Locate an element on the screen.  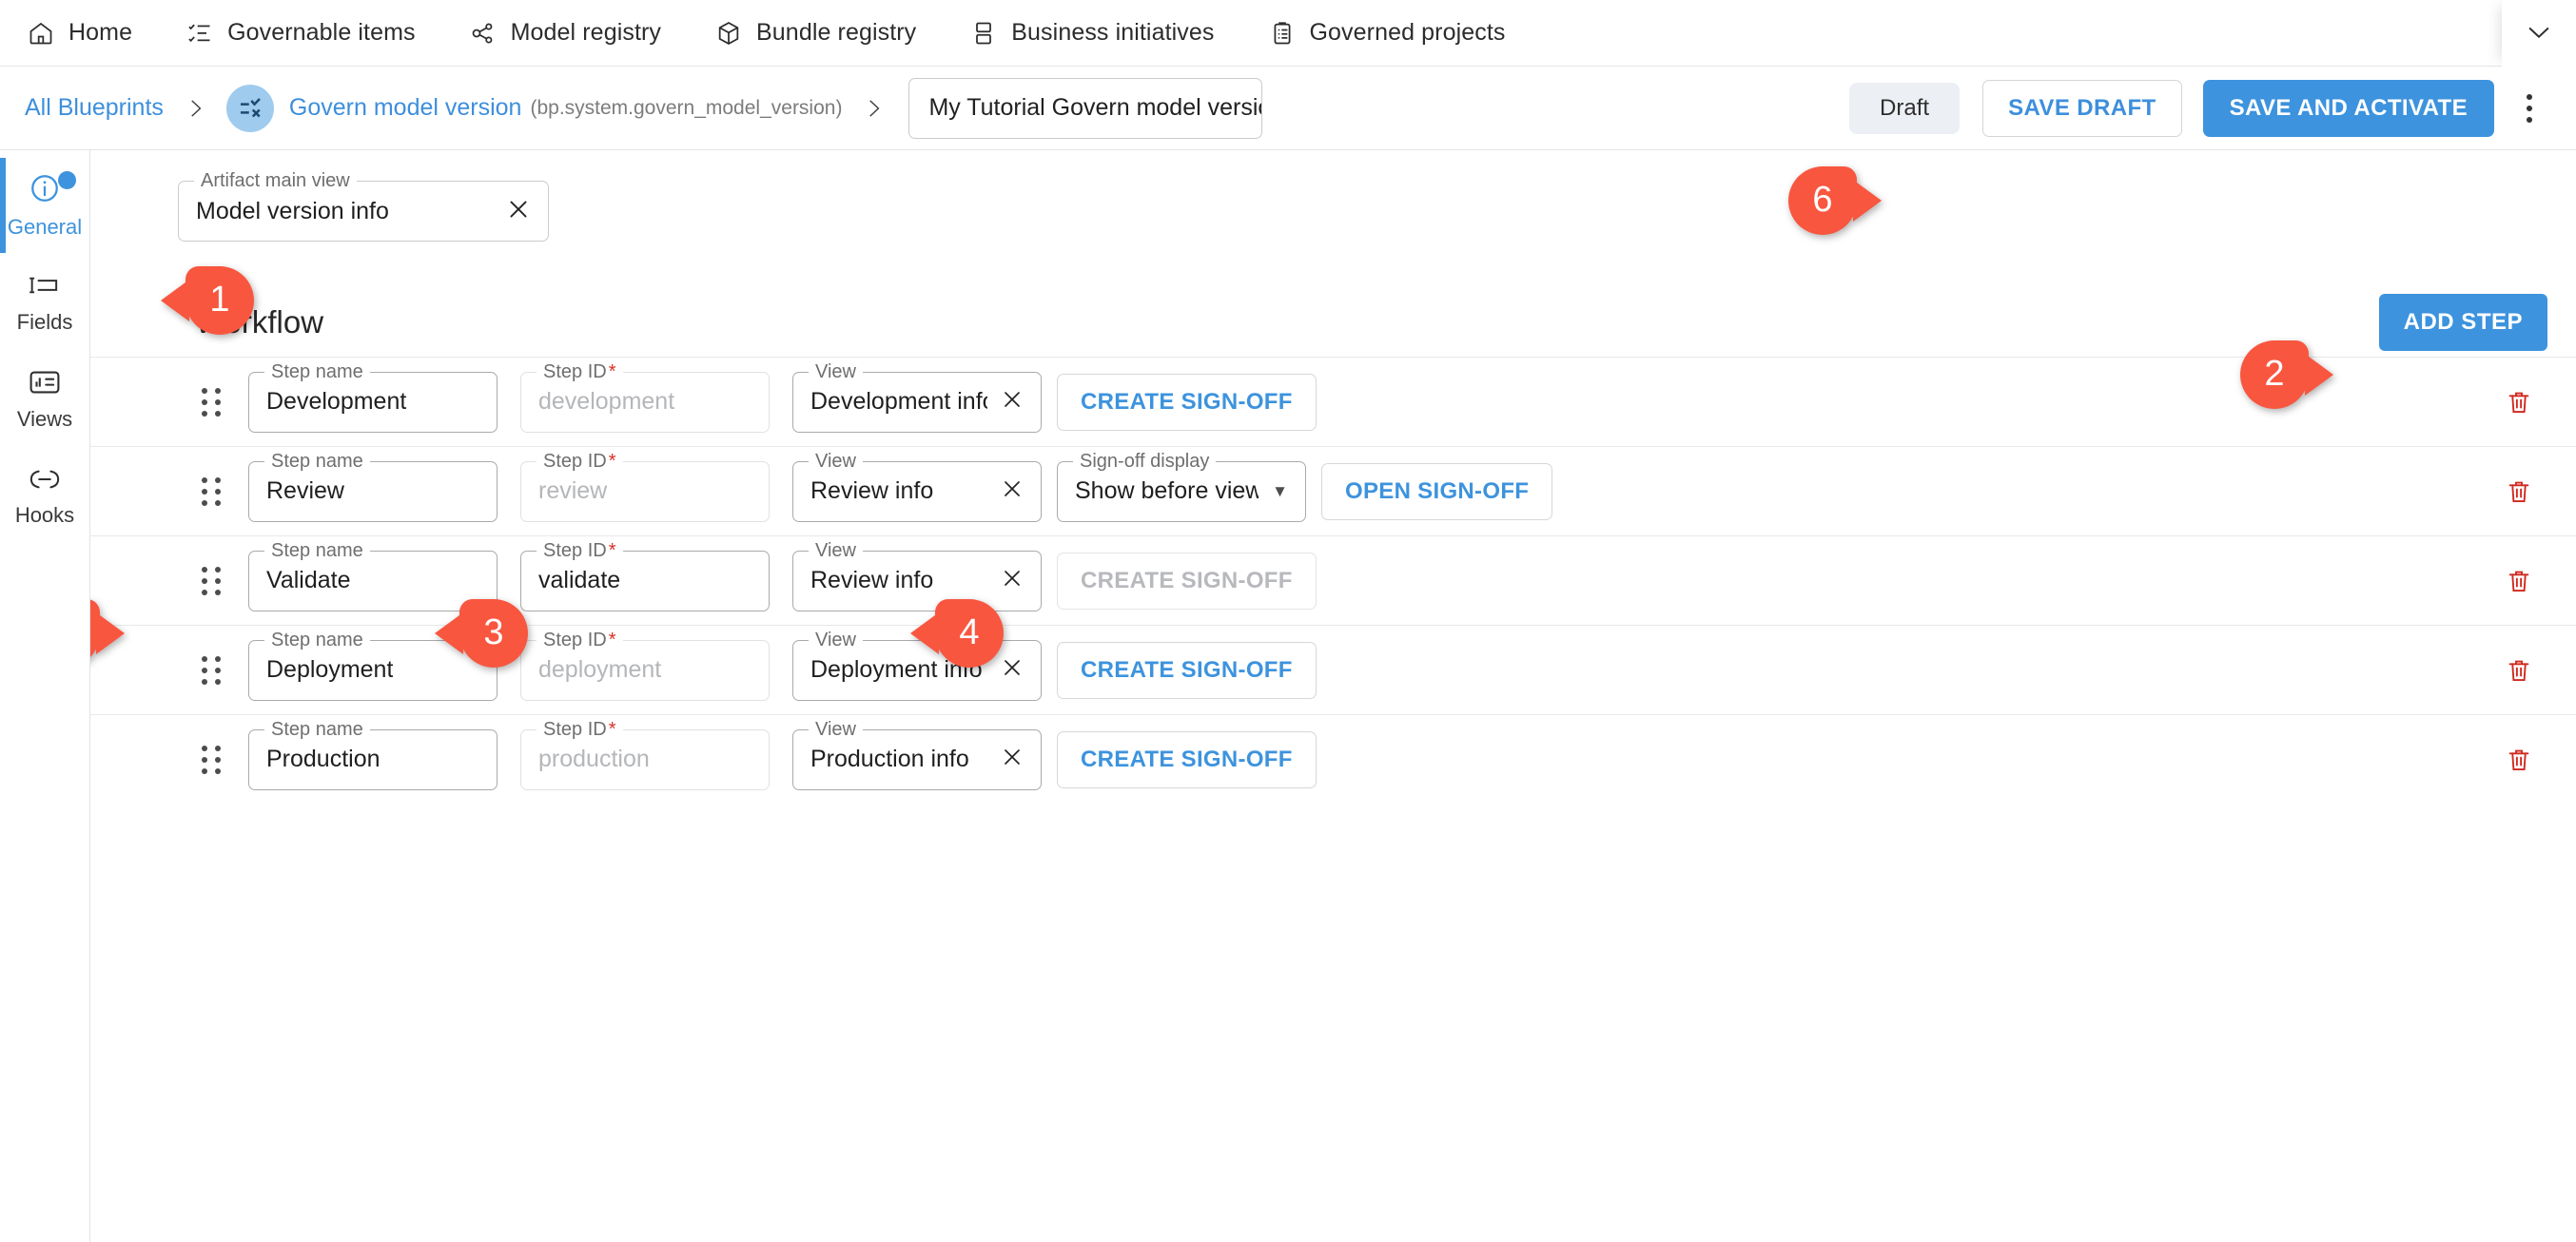
nav-collapse-button is located at coordinates (2539, 33).